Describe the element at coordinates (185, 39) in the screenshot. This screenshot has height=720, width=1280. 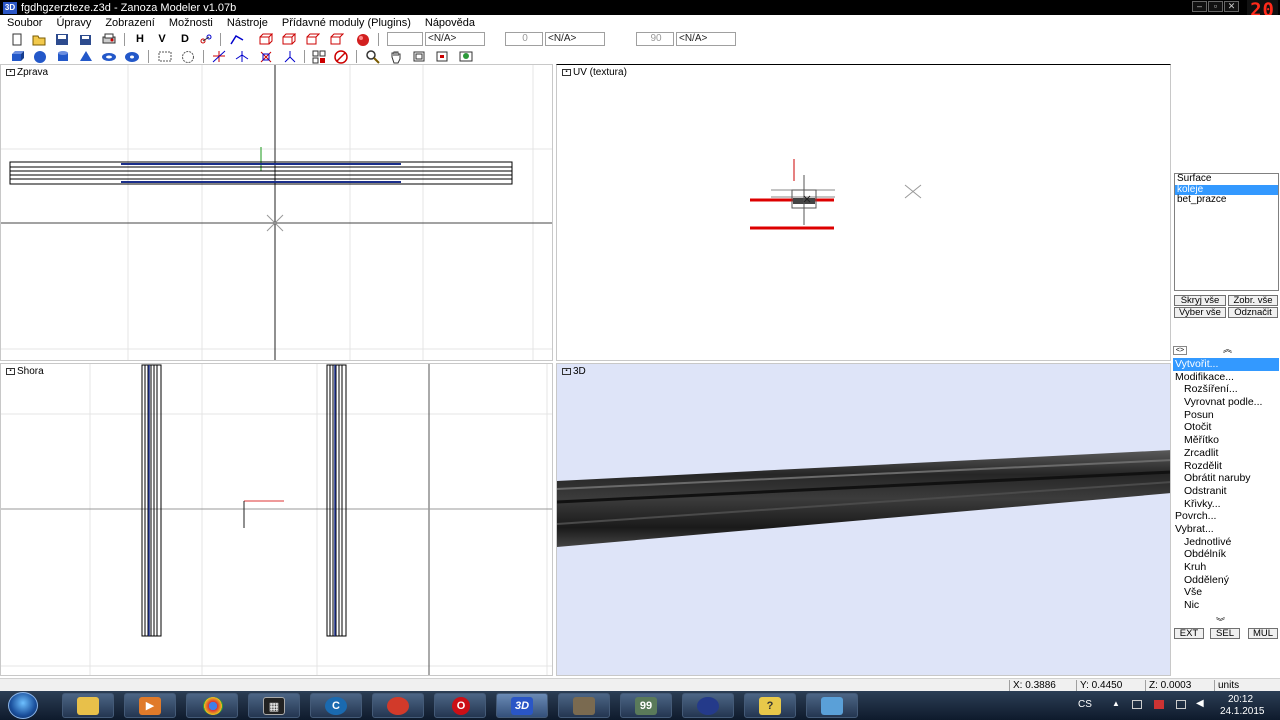
I see `axis-d-button: D` at that location.